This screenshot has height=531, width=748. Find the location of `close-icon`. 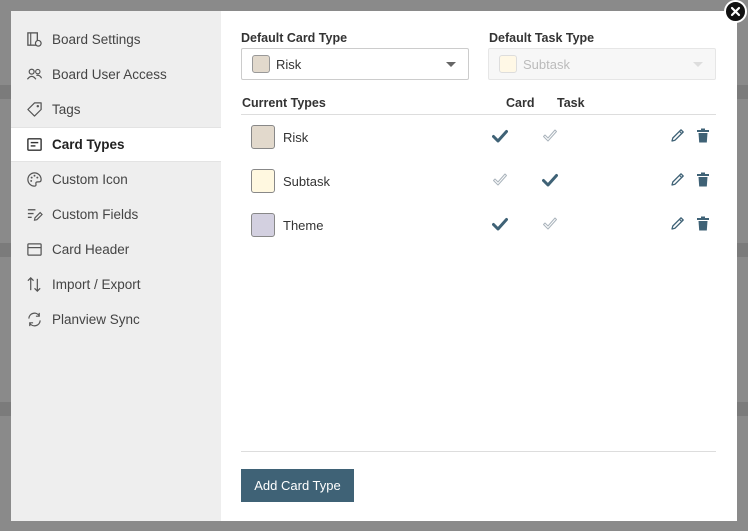

close-icon is located at coordinates (735, 11).